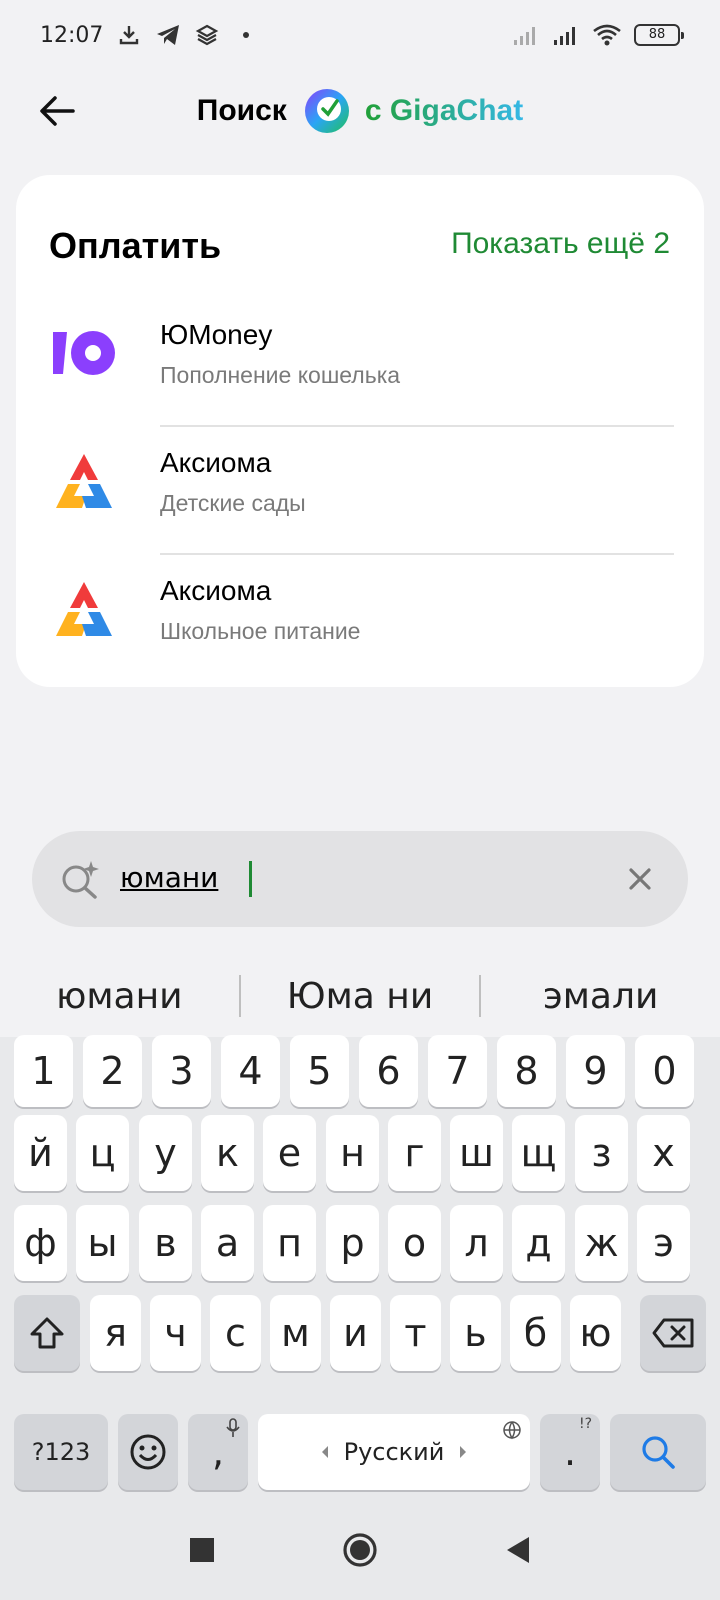 This screenshot has width=720, height=1600. I want to click on show-more-link: Показать ещё 2, so click(560, 244).